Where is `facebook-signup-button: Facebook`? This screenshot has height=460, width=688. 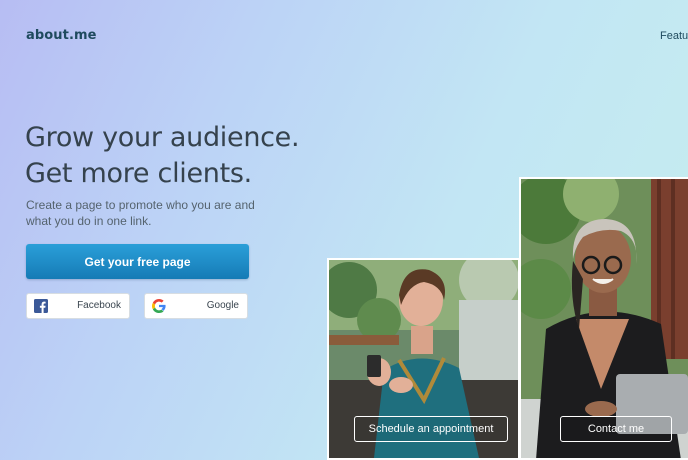
facebook-signup-button: Facebook is located at coordinates (78, 306).